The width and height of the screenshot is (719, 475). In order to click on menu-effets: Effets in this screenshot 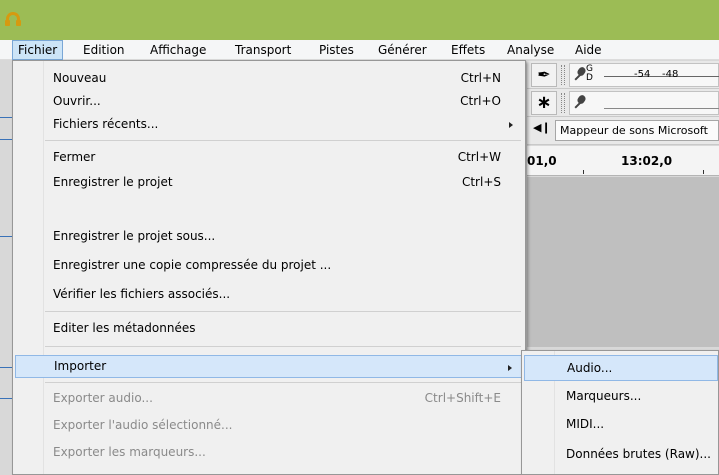, I will do `click(468, 50)`.